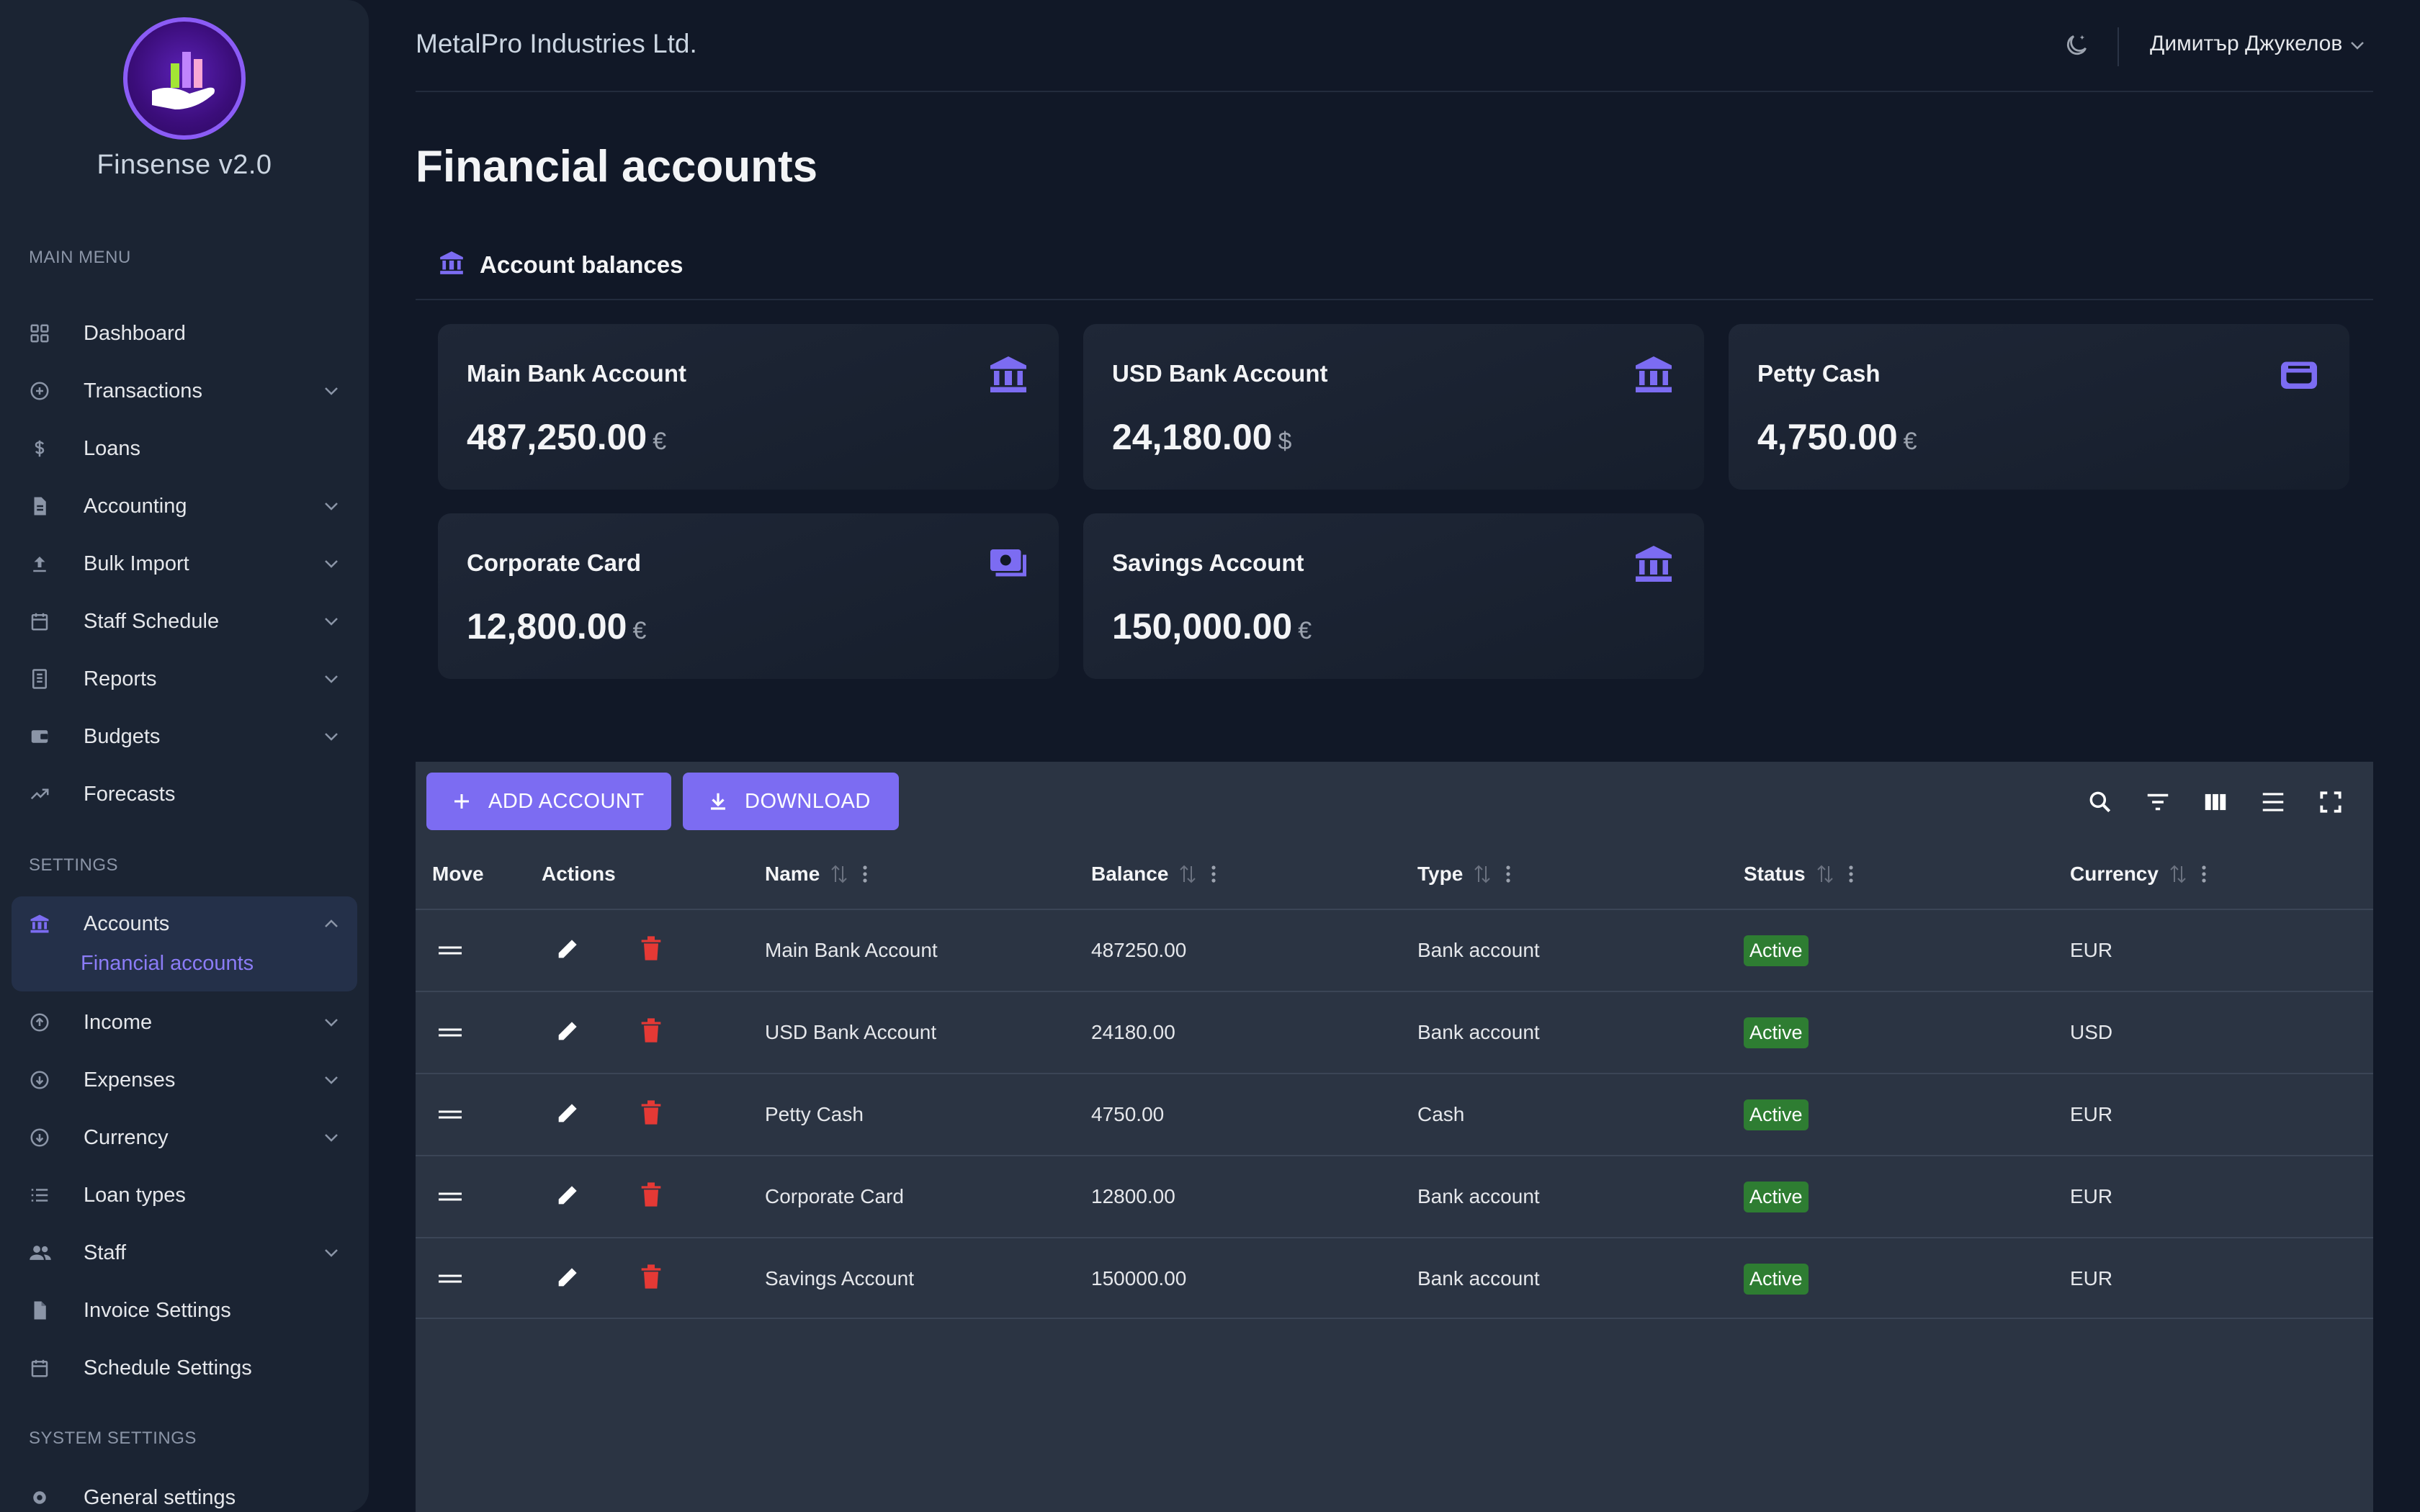 This screenshot has height=1512, width=2420. I want to click on fullscreen-button, so click(2331, 803).